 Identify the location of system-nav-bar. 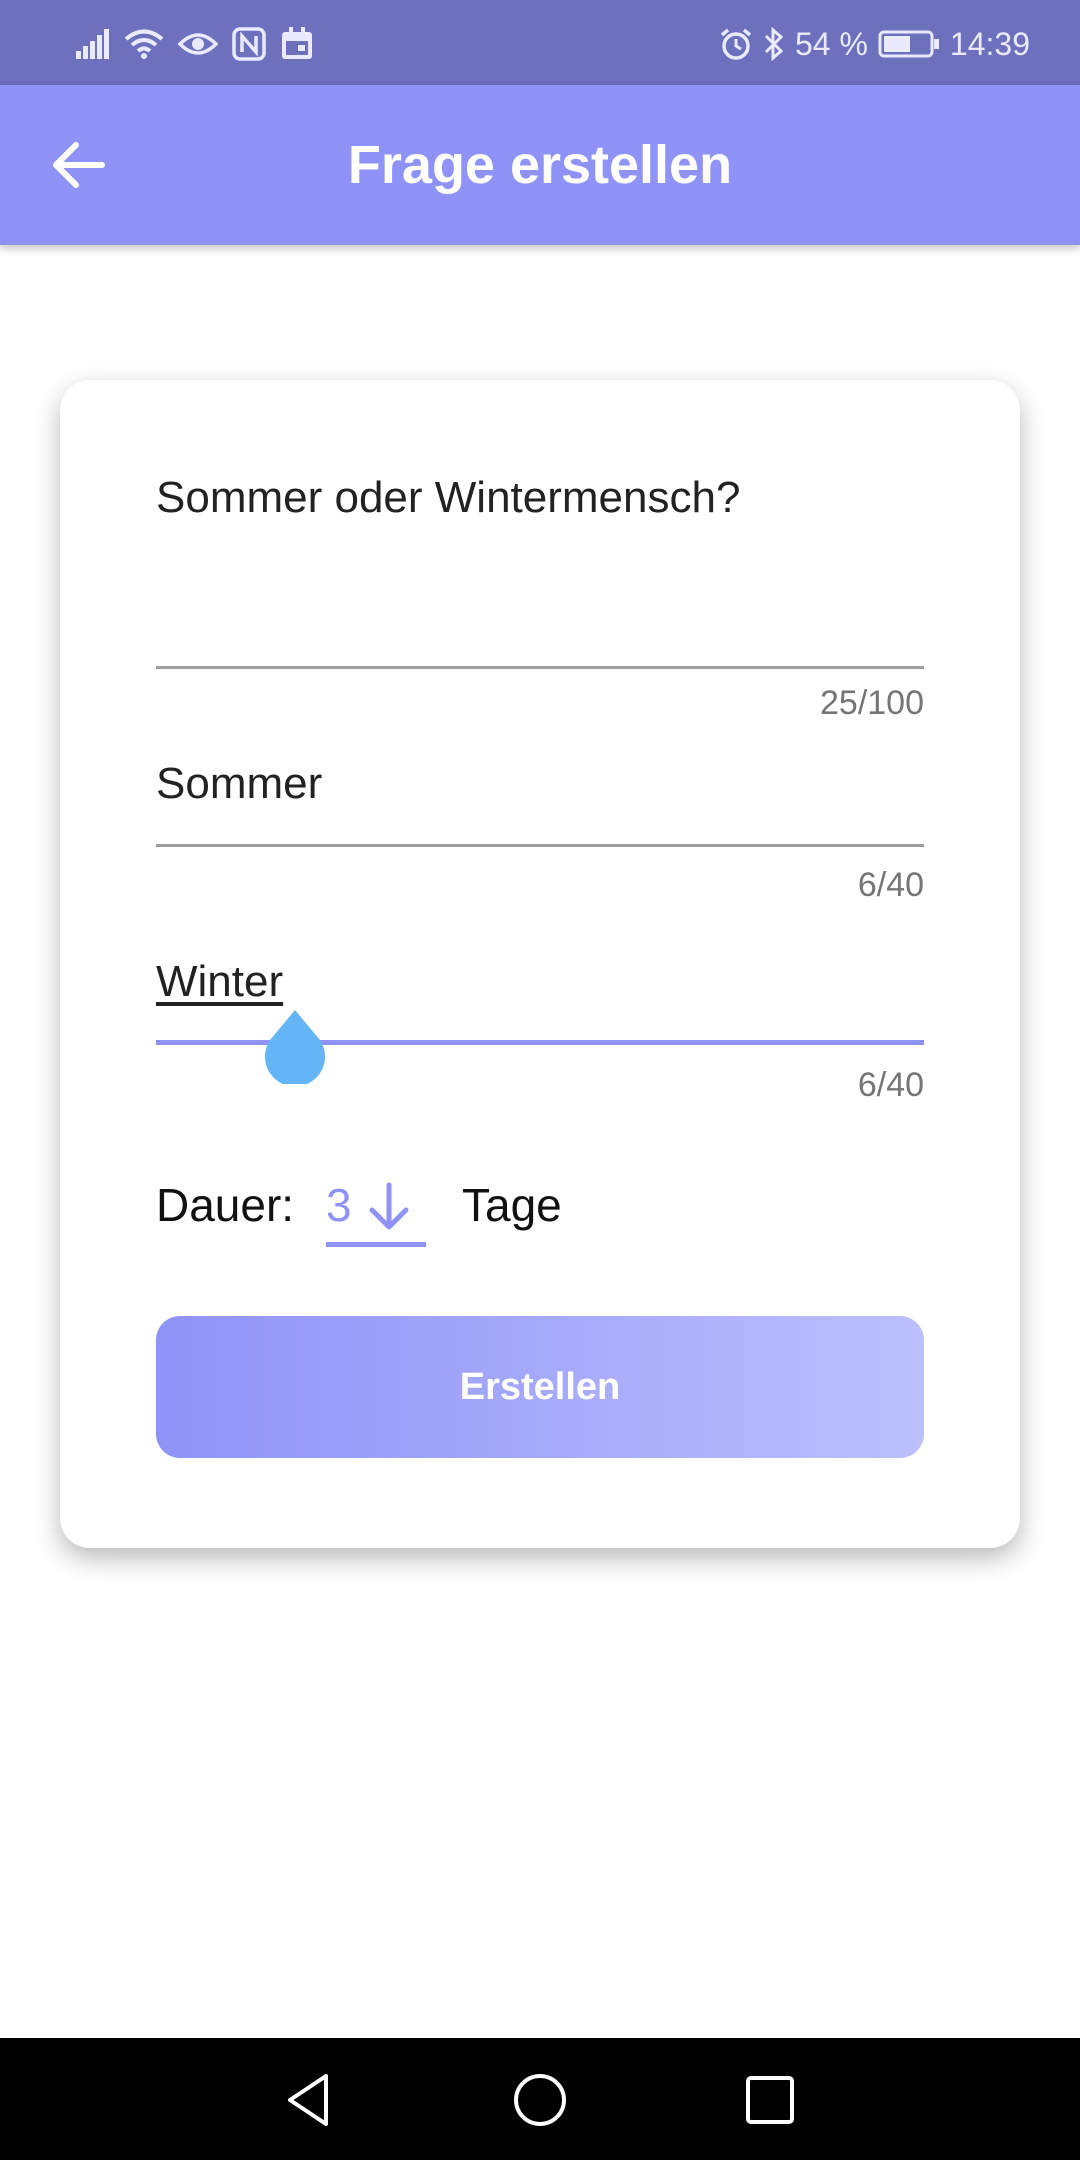
(540, 2099).